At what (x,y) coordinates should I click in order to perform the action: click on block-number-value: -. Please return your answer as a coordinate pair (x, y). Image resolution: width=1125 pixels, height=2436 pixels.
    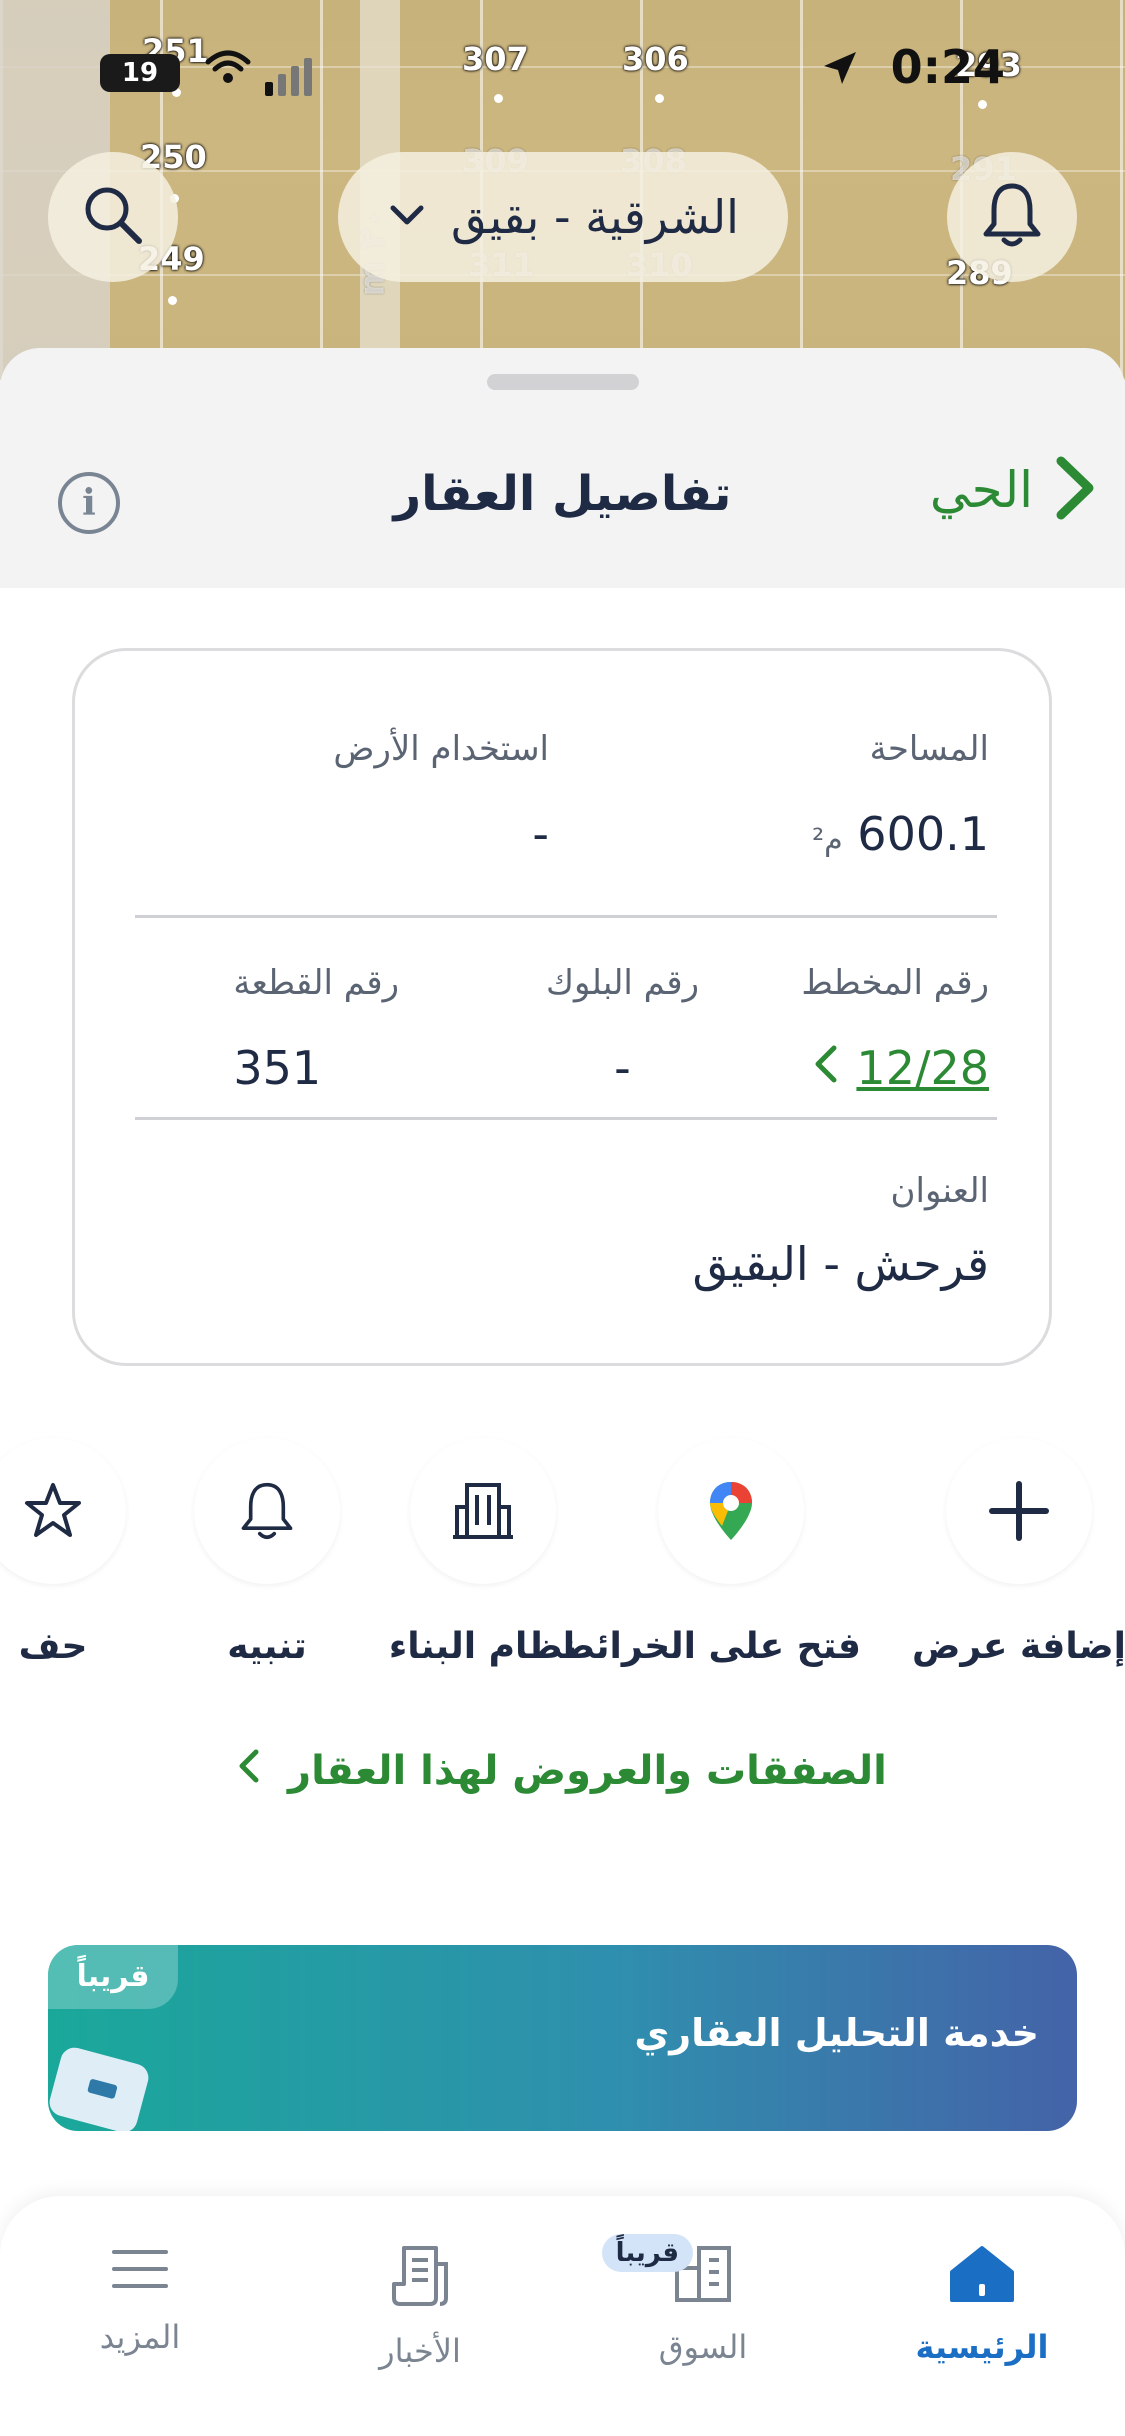
    Looking at the image, I should click on (622, 1068).